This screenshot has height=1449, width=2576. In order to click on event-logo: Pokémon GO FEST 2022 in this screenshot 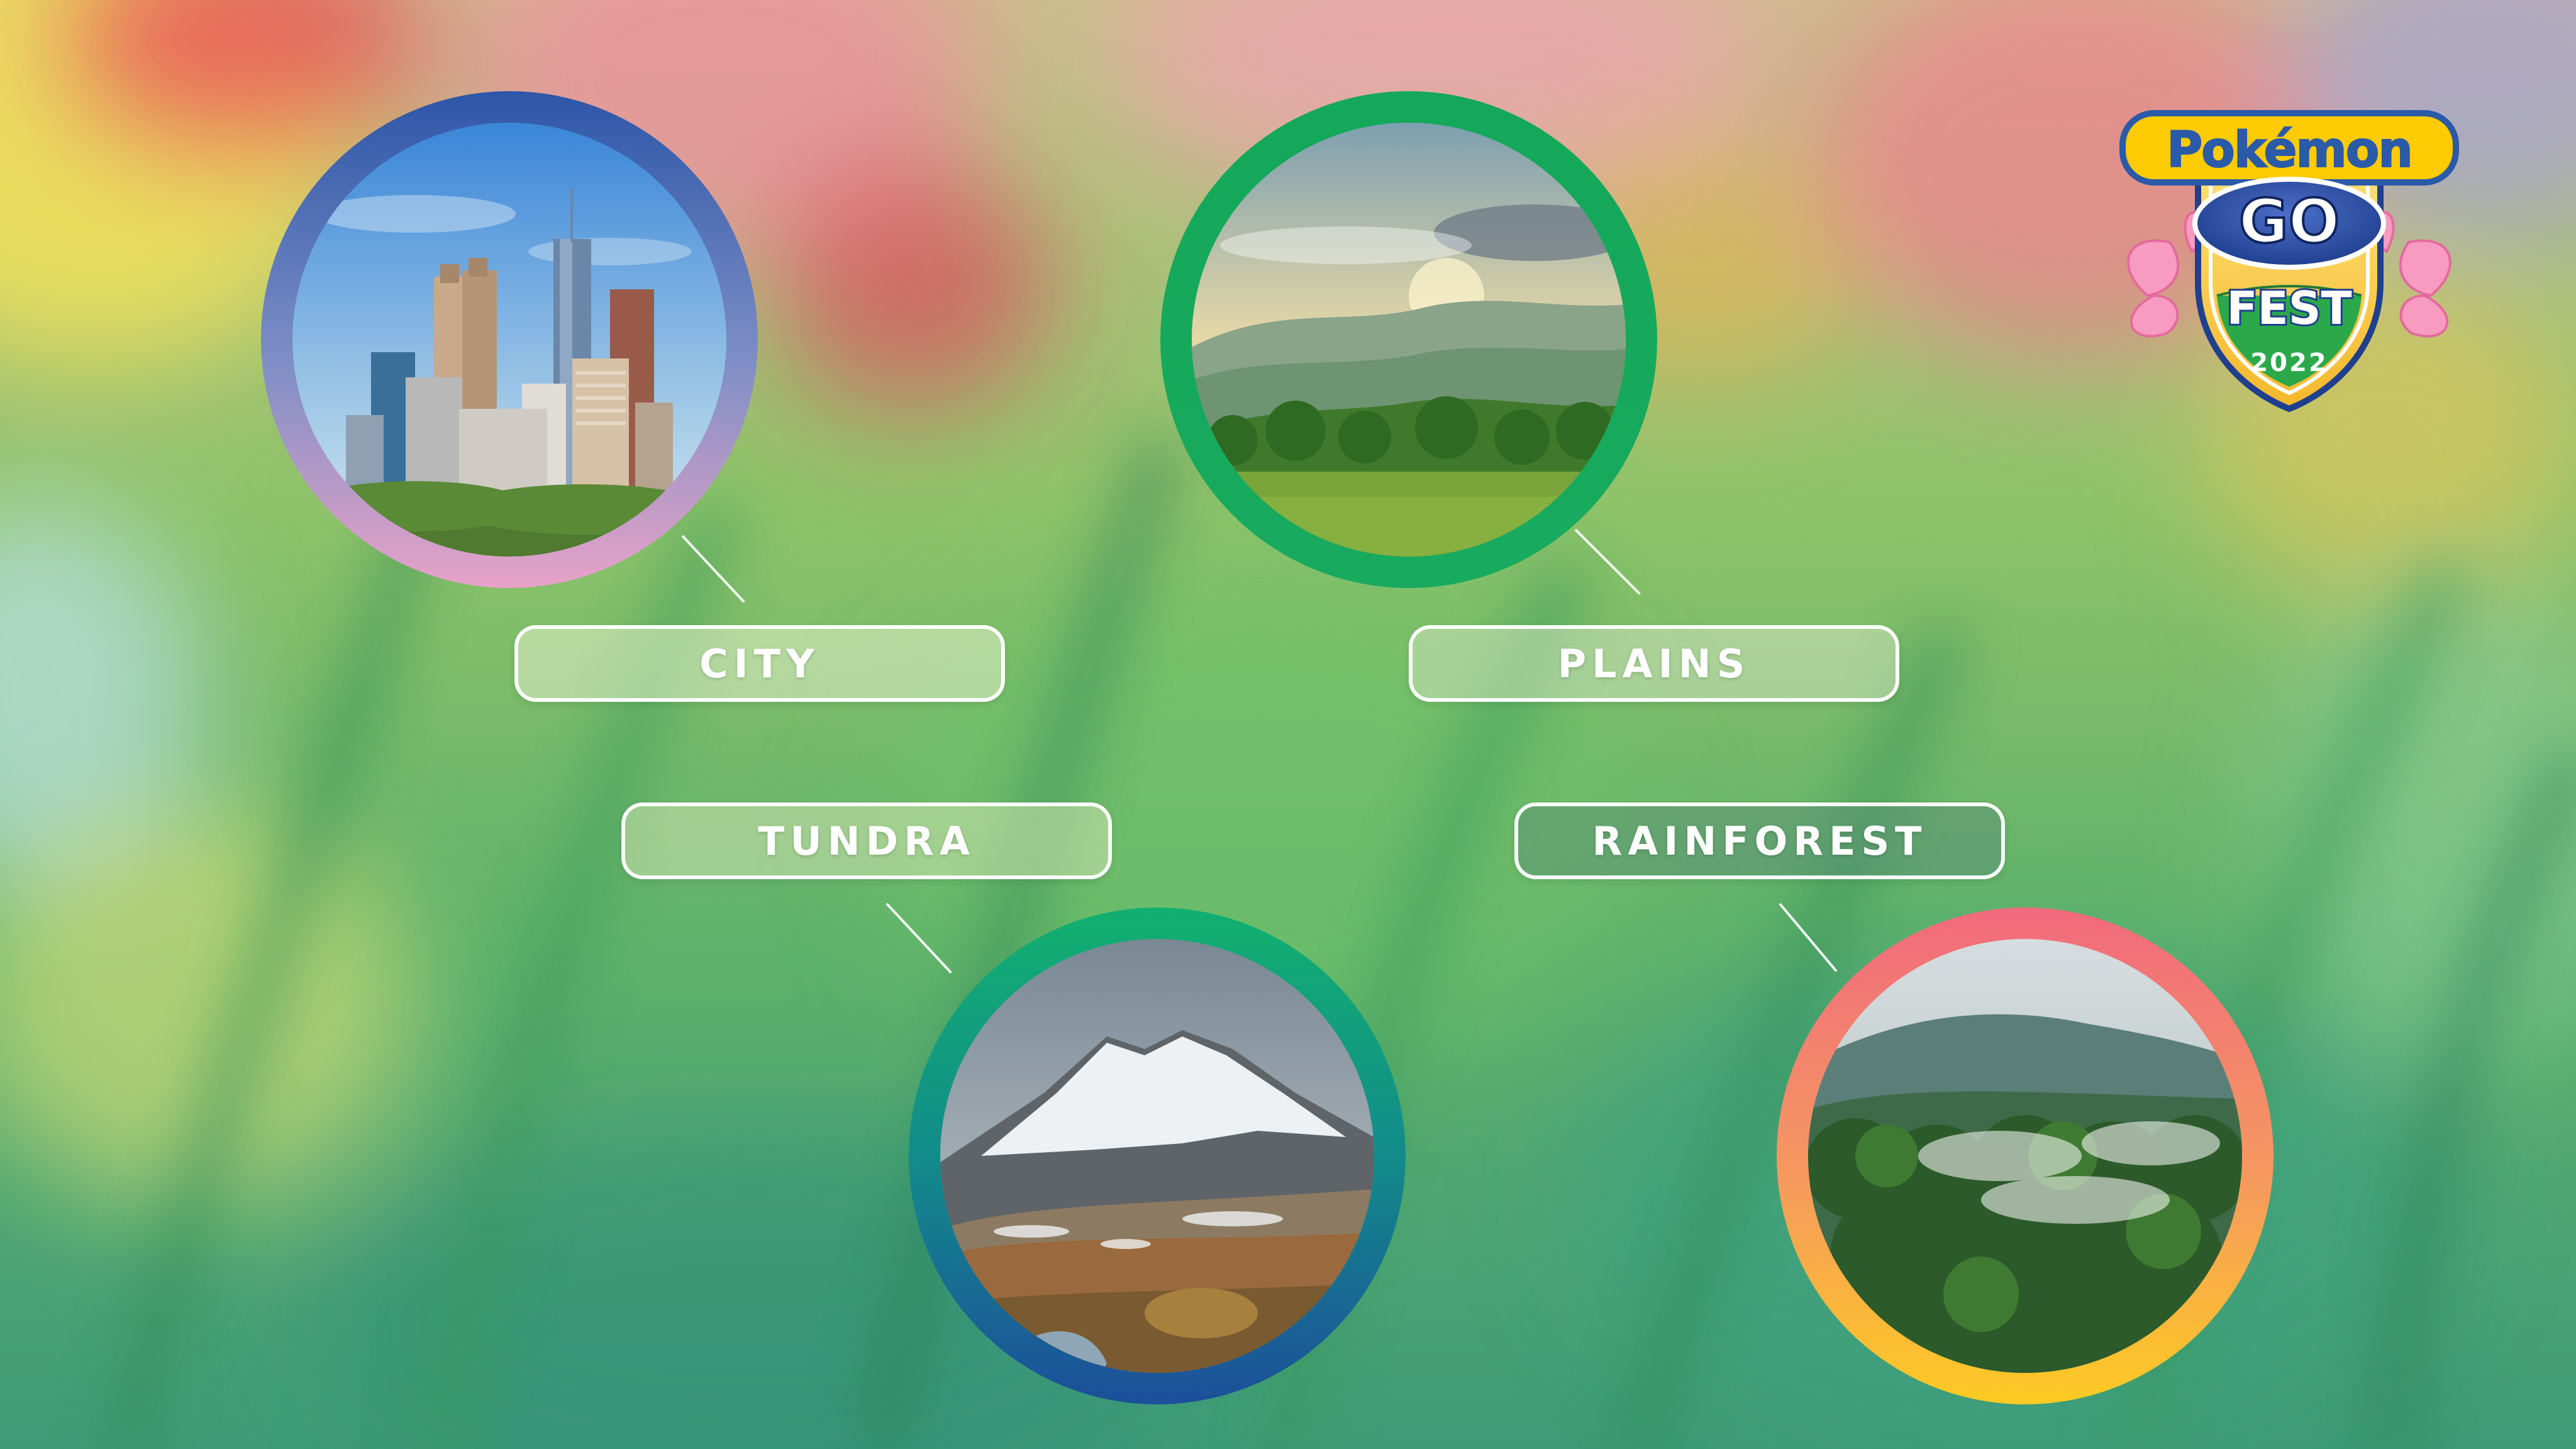, I will do `click(2289, 267)`.